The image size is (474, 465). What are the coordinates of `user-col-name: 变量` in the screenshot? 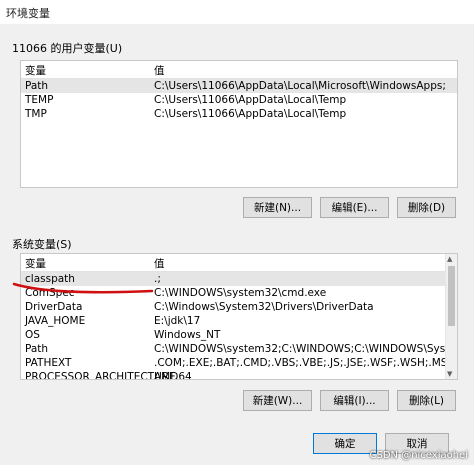 It's located at (35, 70).